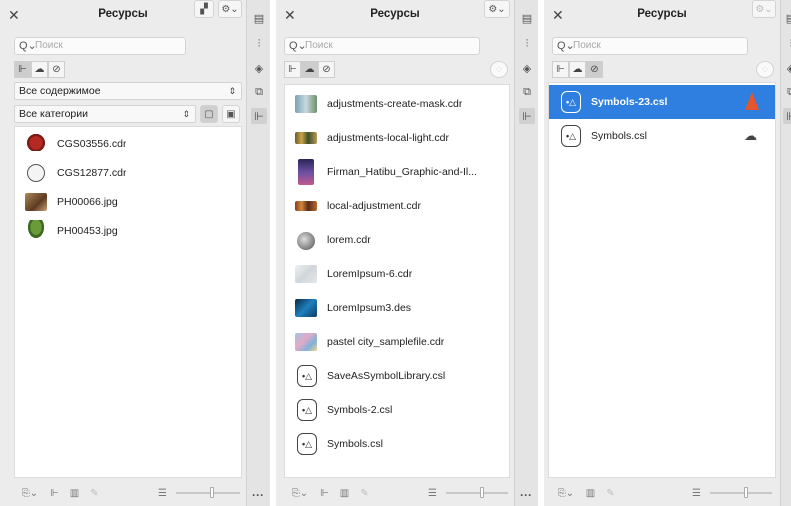  I want to click on list-item: adjustments-create-mask.cdr, so click(397, 104).